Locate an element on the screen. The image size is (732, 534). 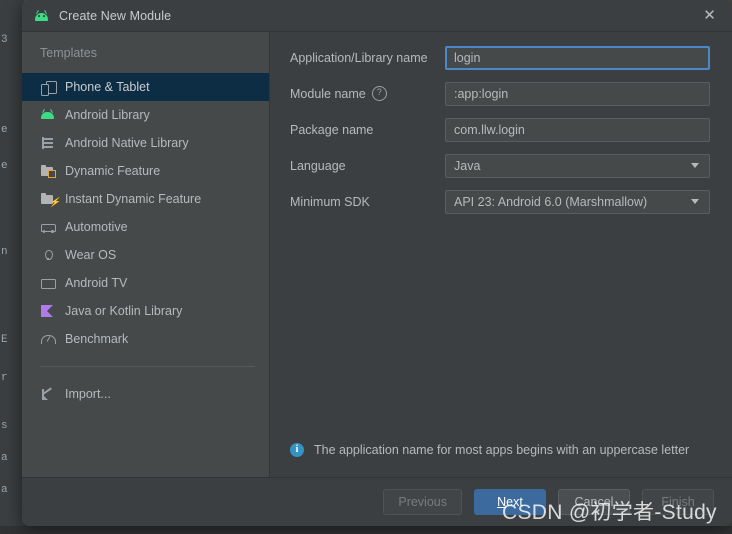
dynamic-feature-folder-icon is located at coordinates (48, 171).